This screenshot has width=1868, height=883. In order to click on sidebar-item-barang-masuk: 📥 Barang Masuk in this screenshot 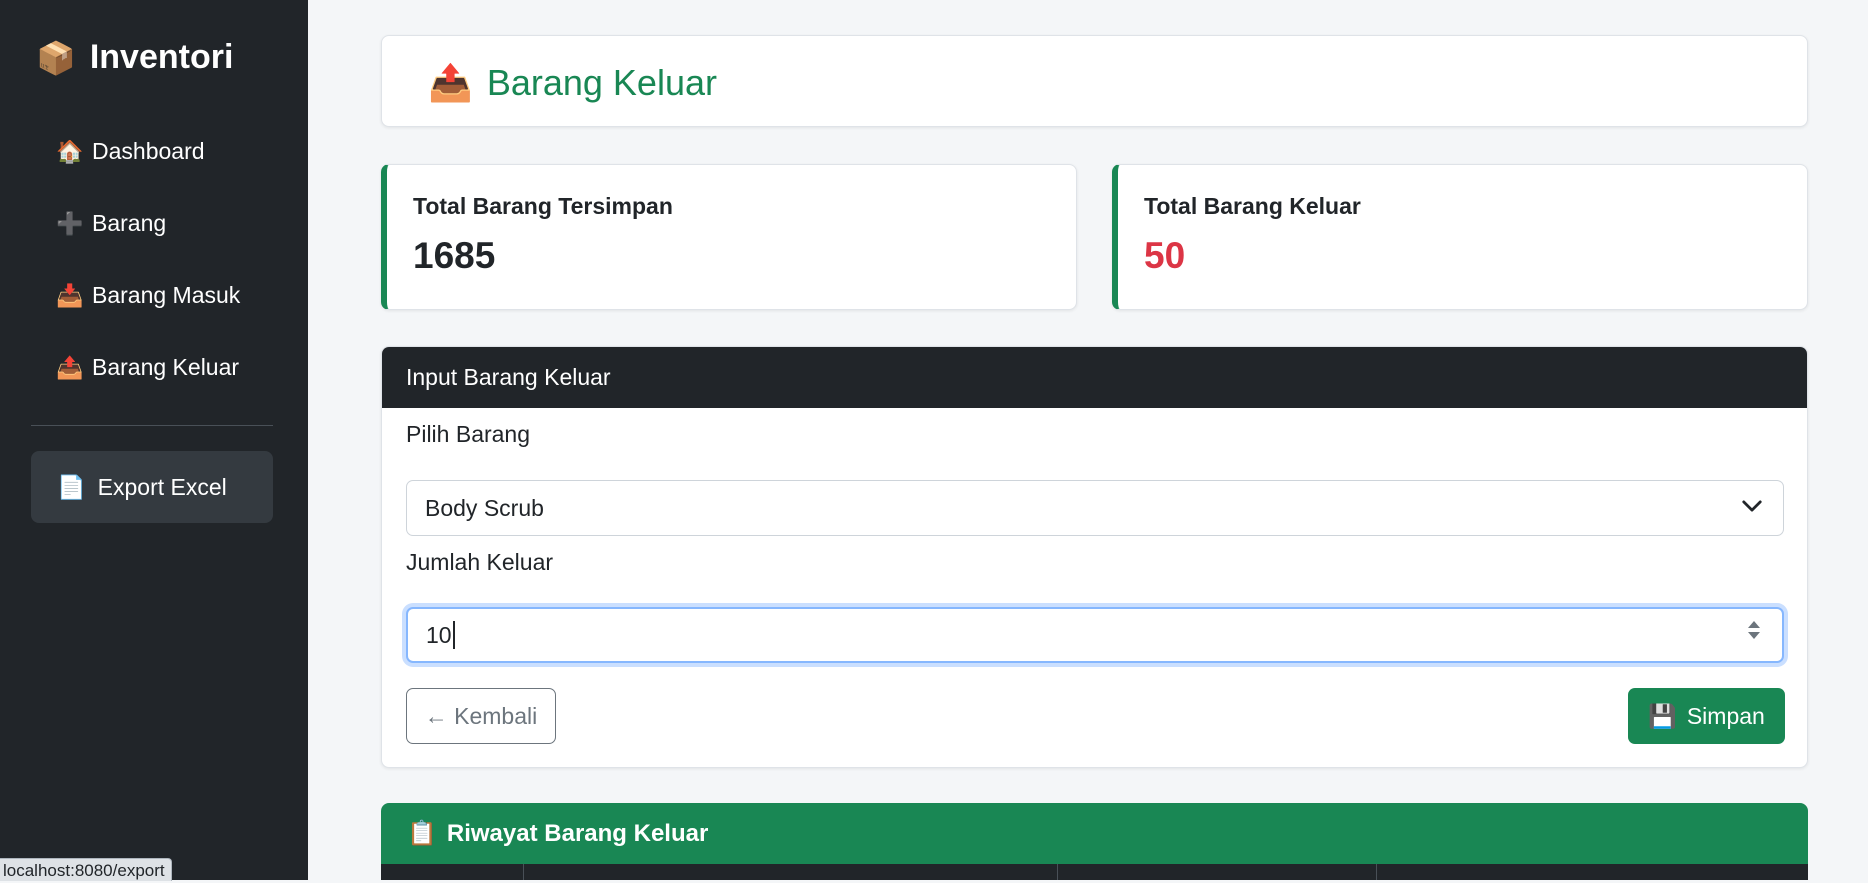, I will do `click(148, 295)`.